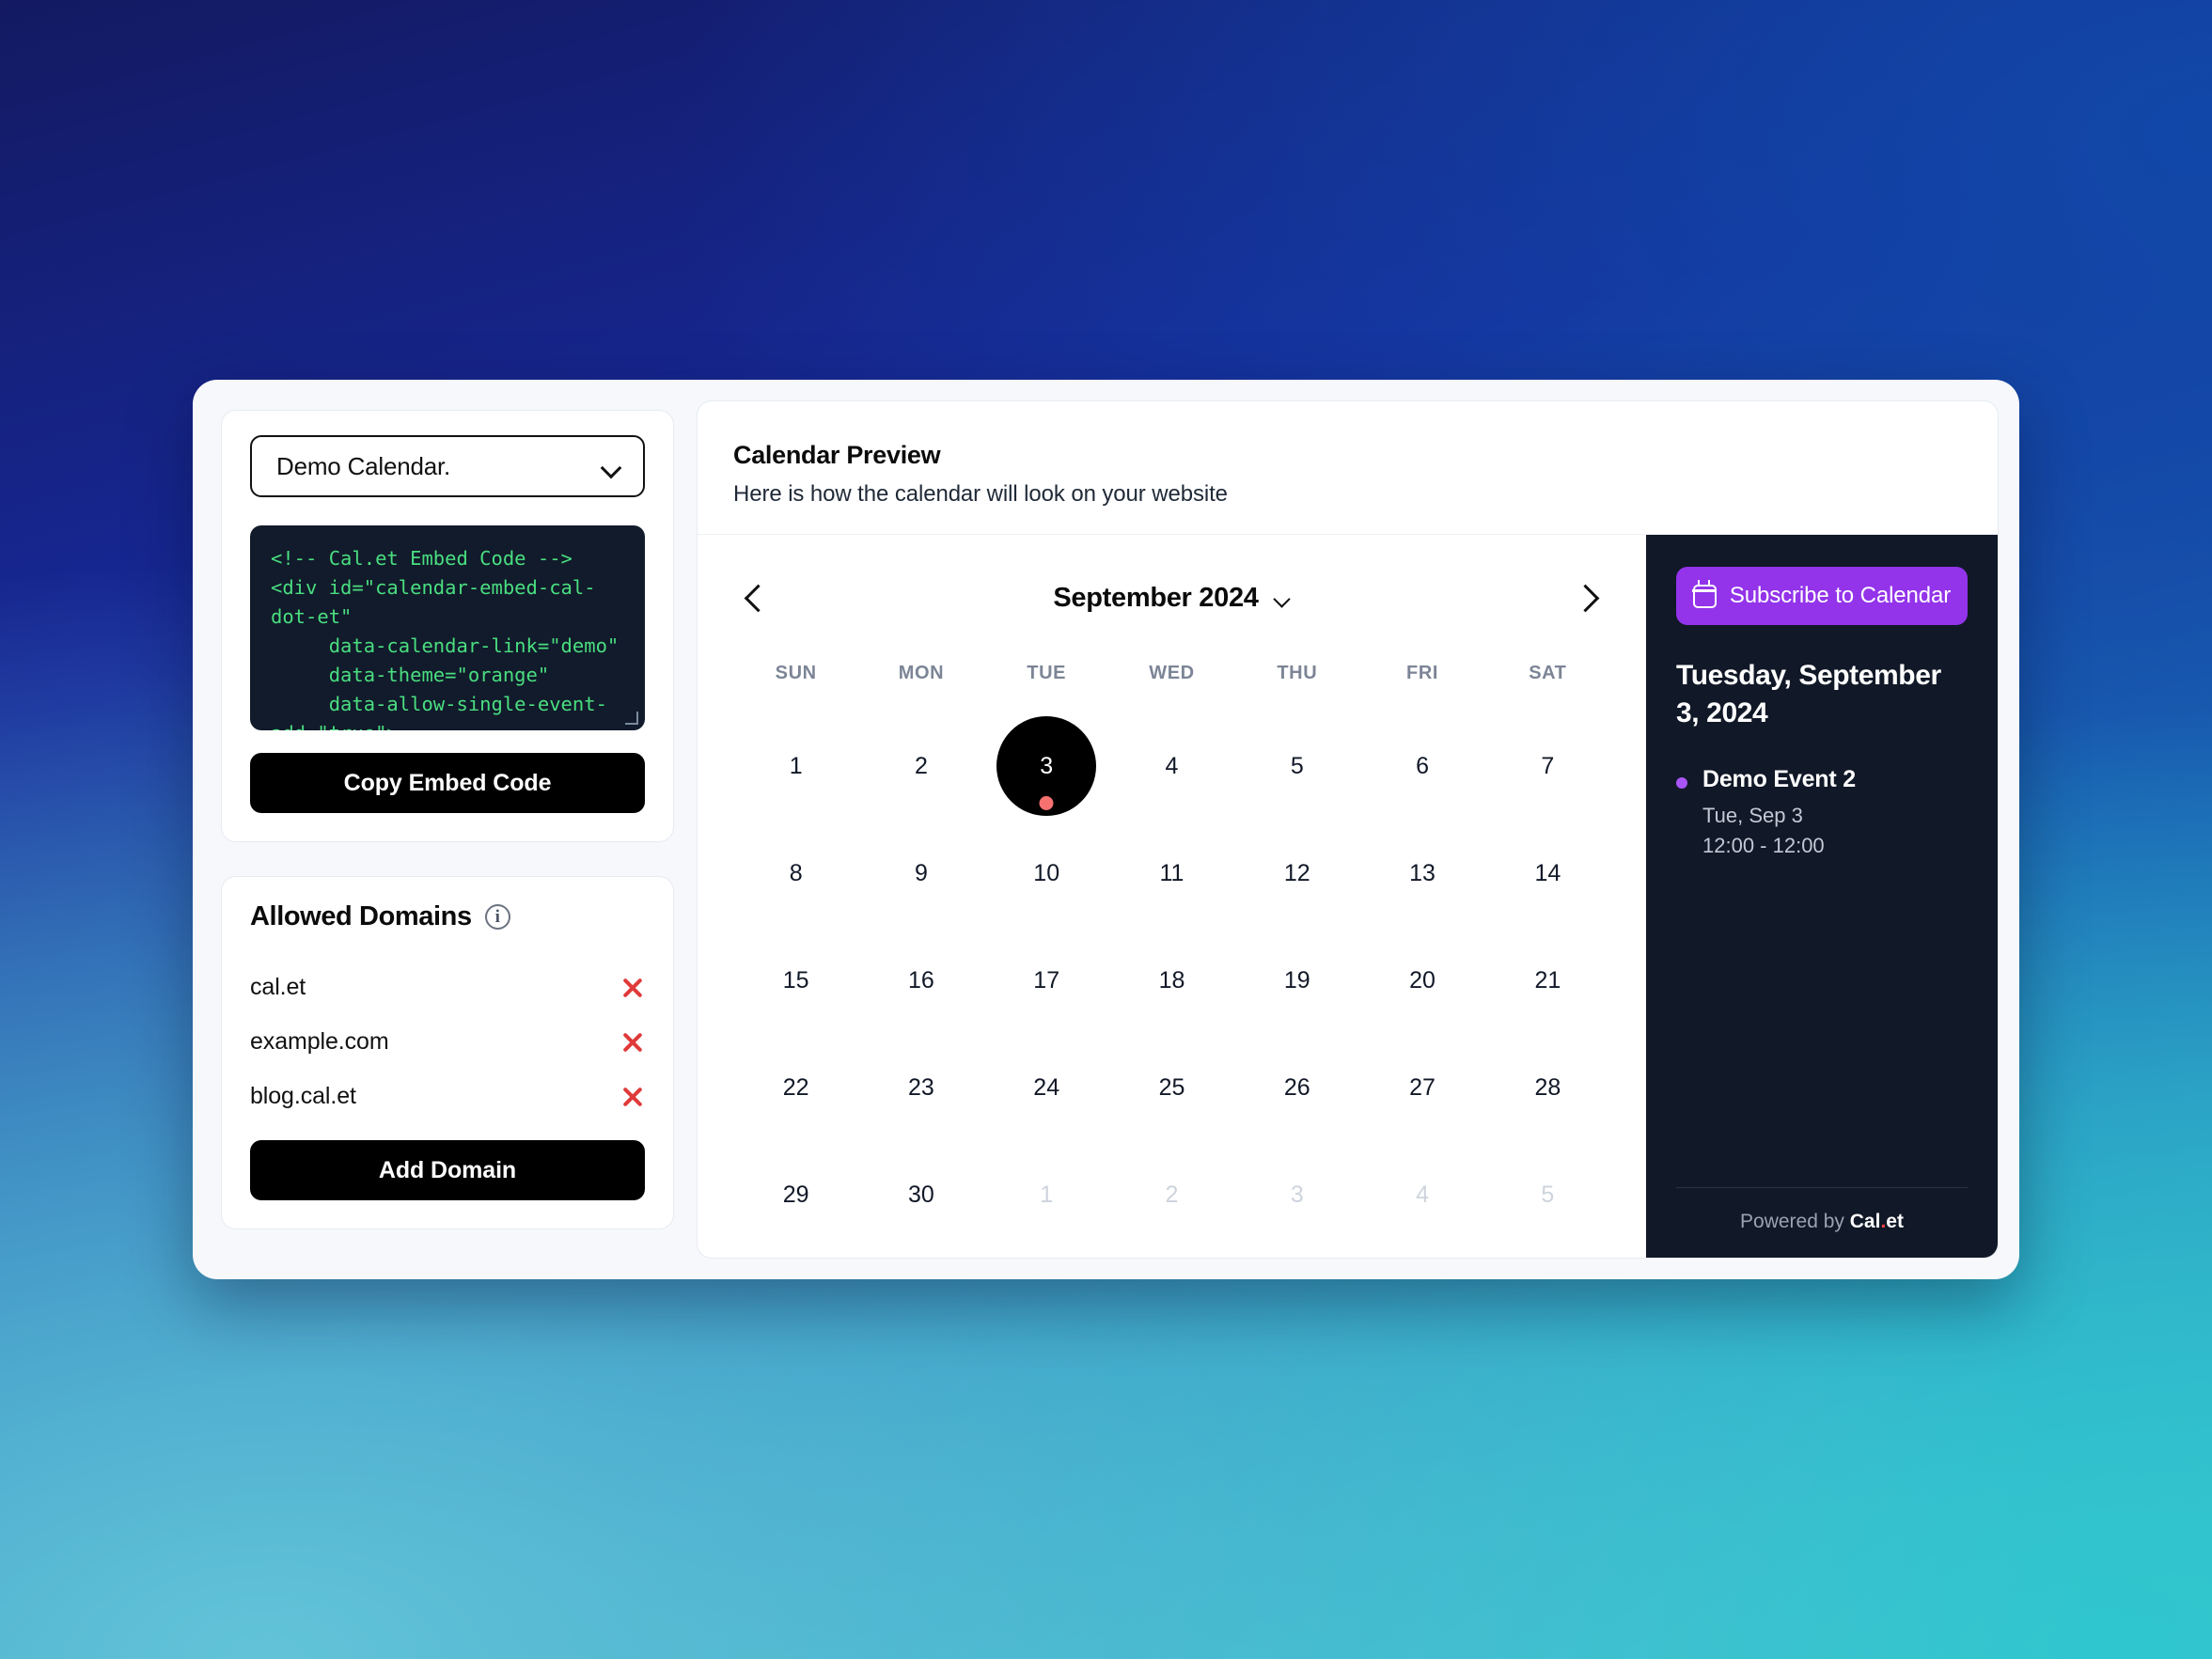 This screenshot has height=1659, width=2212. Describe the element at coordinates (1795, 1221) in the screenshot. I see `powered-by-prefix: Powered by` at that location.